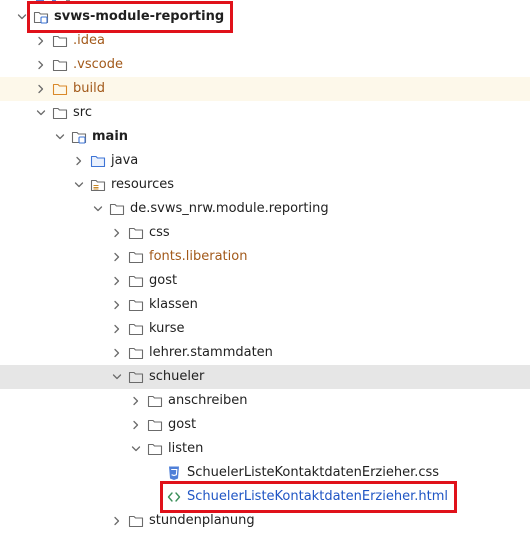  What do you see at coordinates (265, 521) in the screenshot?
I see `tree-folder-item: stundenplanung` at bounding box center [265, 521].